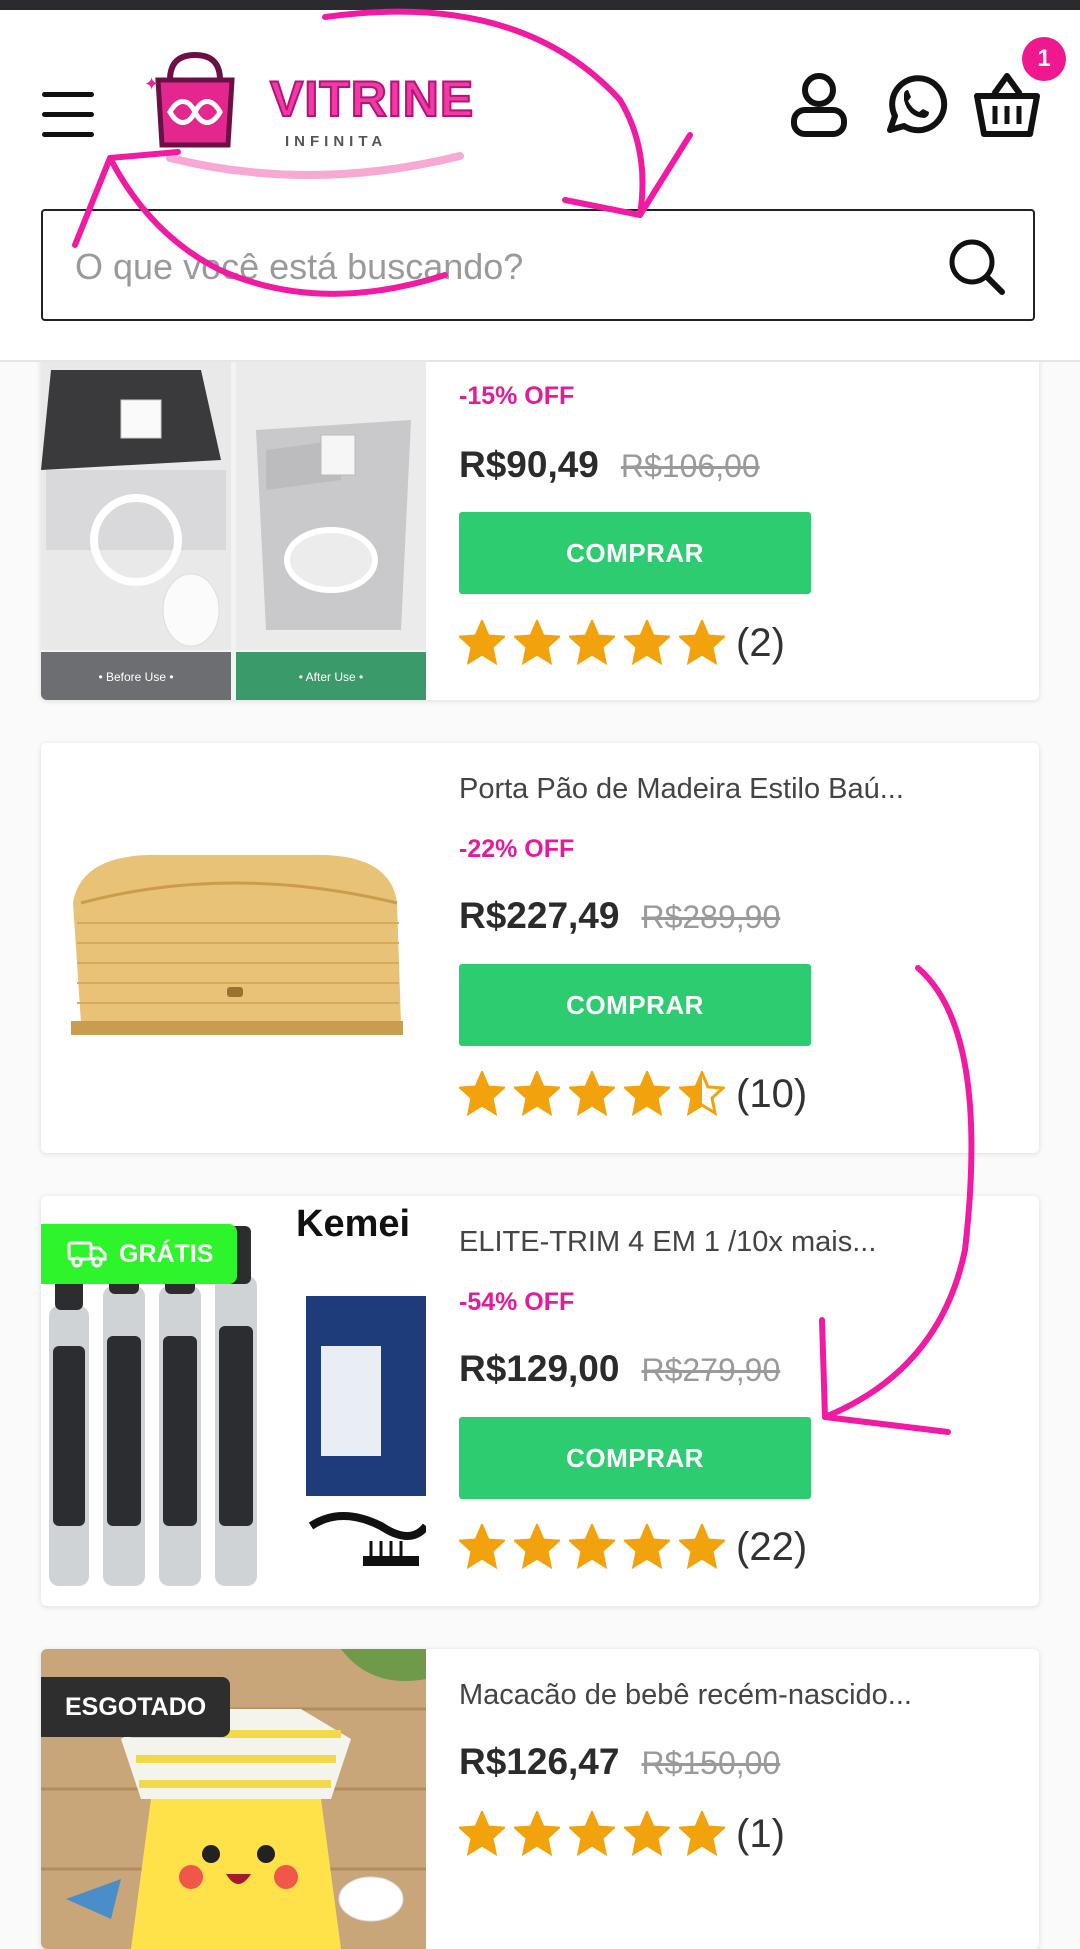 This screenshot has width=1080, height=1949. Describe the element at coordinates (772, 1546) in the screenshot. I see `review-count: (22)` at that location.